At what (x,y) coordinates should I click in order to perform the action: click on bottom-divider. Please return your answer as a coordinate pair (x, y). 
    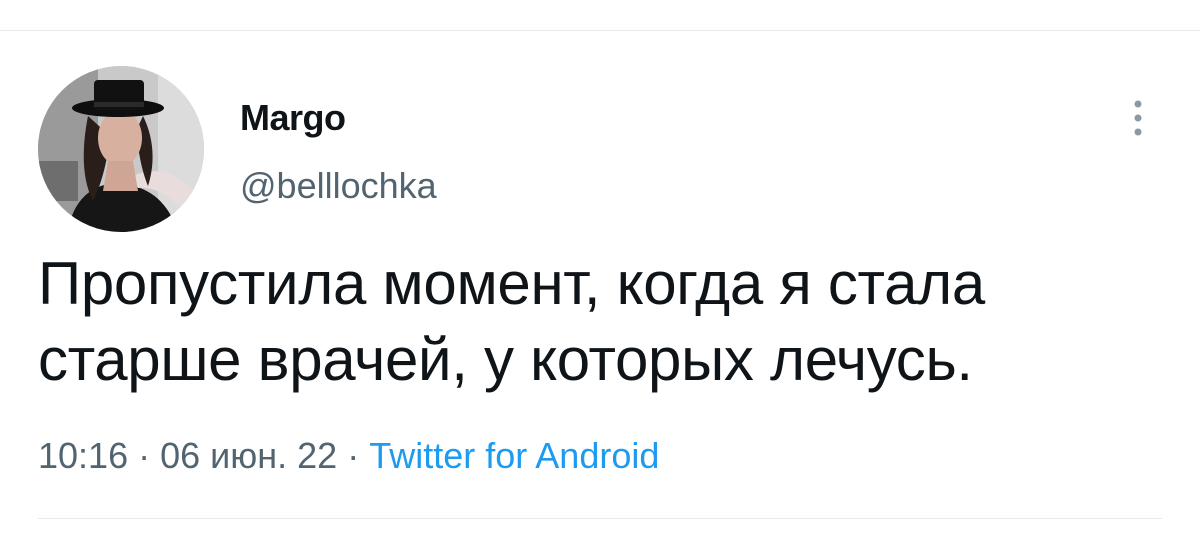
    Looking at the image, I should click on (600, 518).